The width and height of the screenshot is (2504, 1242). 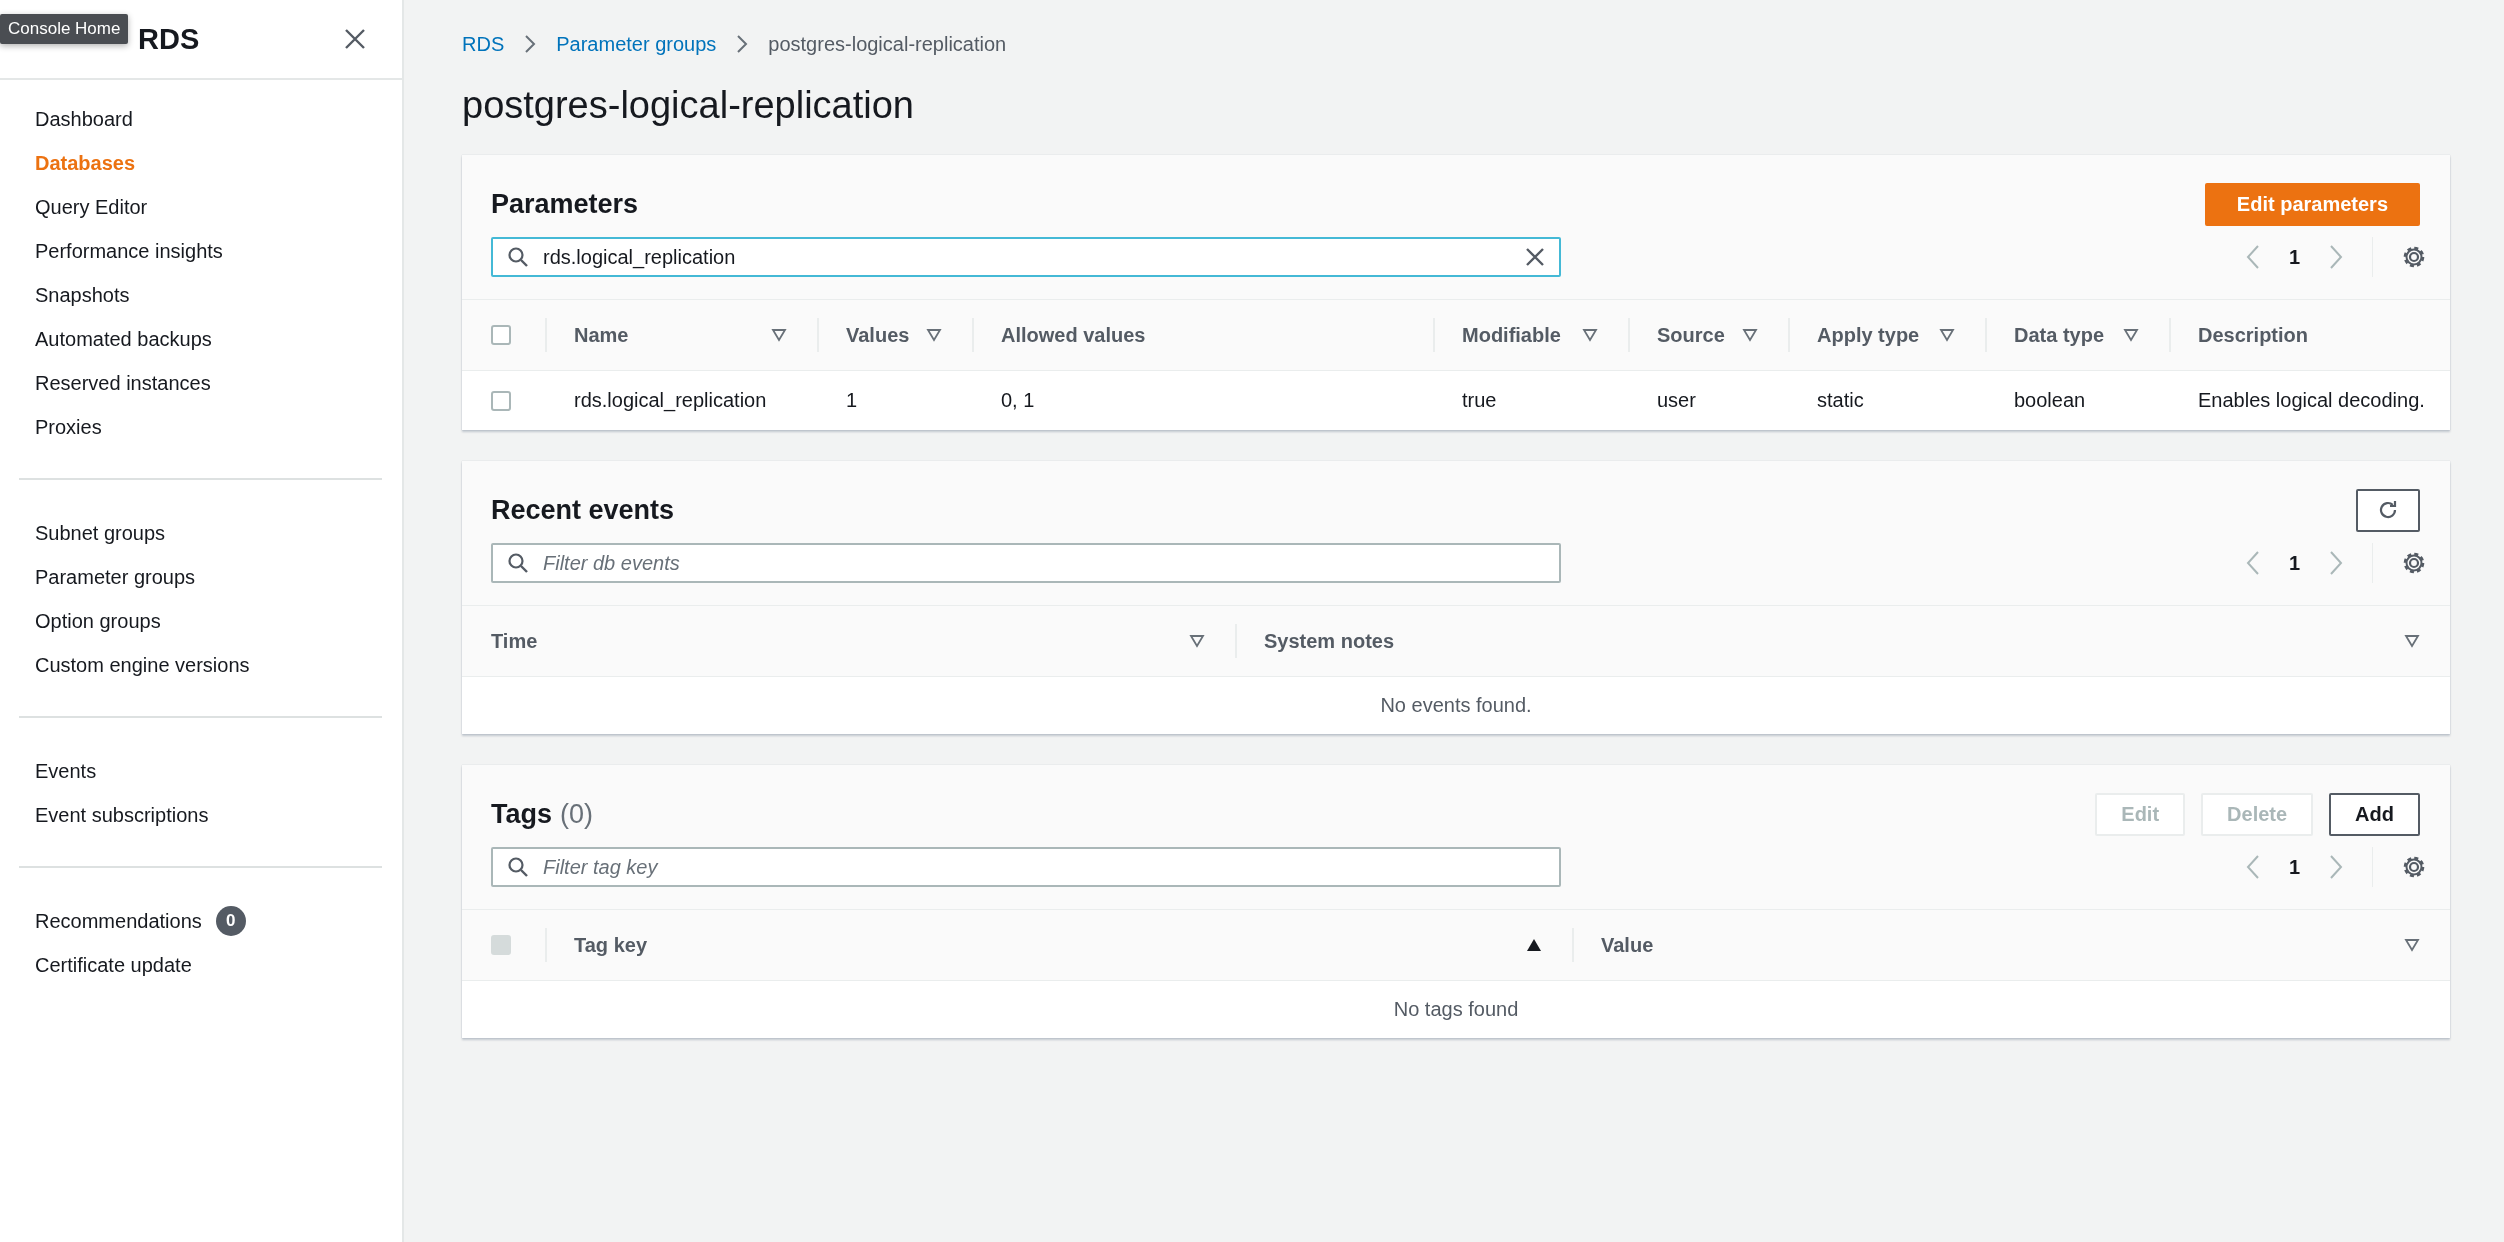 What do you see at coordinates (91, 207) in the screenshot?
I see `nav-link: Query Editor` at bounding box center [91, 207].